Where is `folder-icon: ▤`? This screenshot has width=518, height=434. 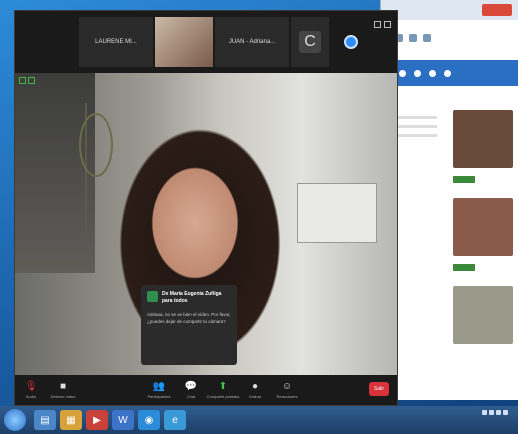
folder-icon: ▤ is located at coordinates (45, 420).